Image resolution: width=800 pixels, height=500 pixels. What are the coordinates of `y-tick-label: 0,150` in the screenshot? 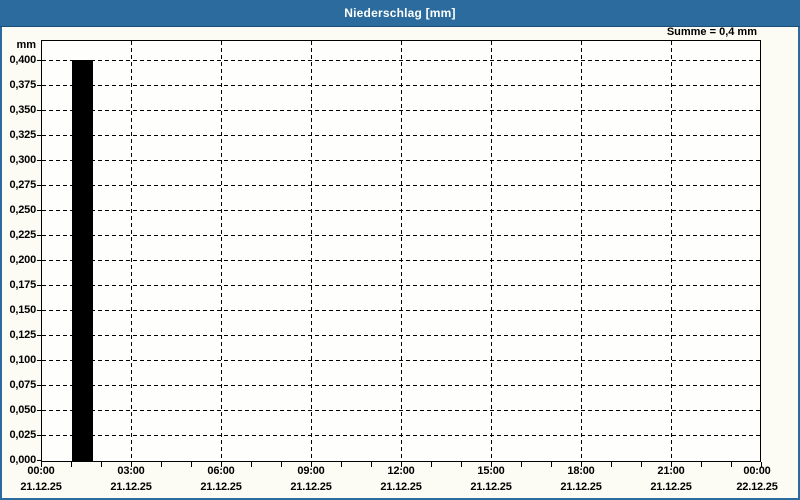 It's located at (22, 310).